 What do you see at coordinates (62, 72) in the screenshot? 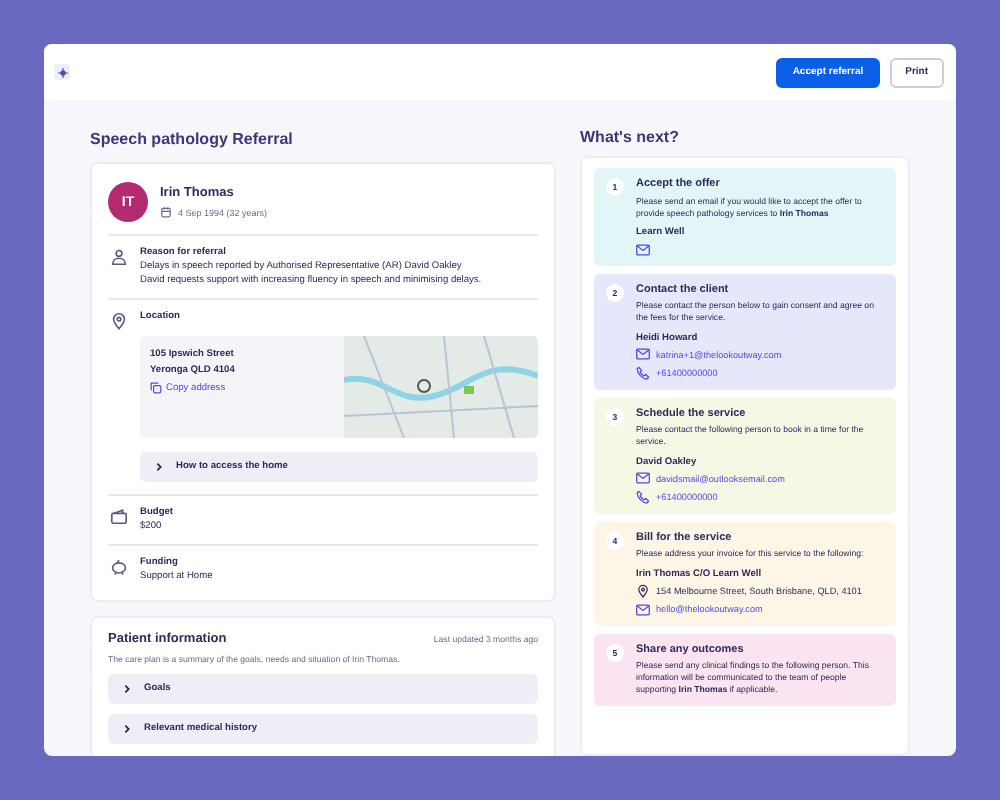
I see `logo-icon` at bounding box center [62, 72].